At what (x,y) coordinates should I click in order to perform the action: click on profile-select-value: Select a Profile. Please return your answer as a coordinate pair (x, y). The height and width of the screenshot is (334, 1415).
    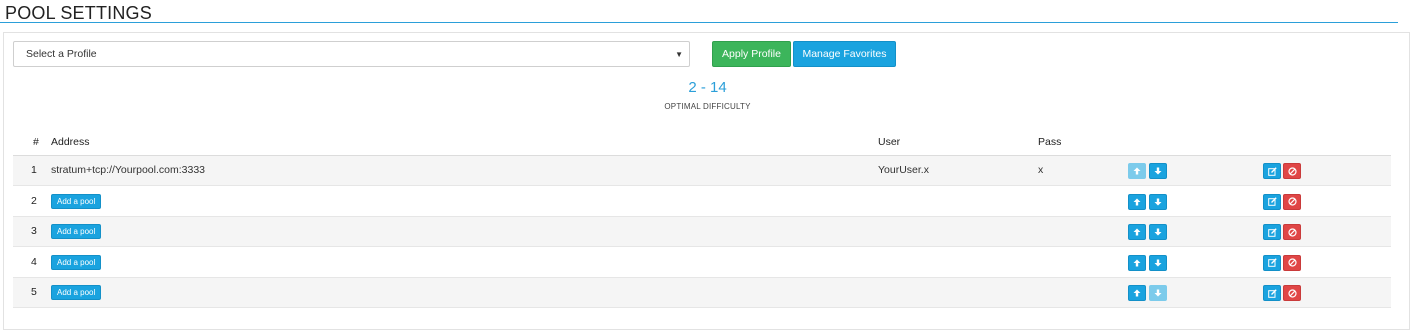
    Looking at the image, I should click on (61, 54).